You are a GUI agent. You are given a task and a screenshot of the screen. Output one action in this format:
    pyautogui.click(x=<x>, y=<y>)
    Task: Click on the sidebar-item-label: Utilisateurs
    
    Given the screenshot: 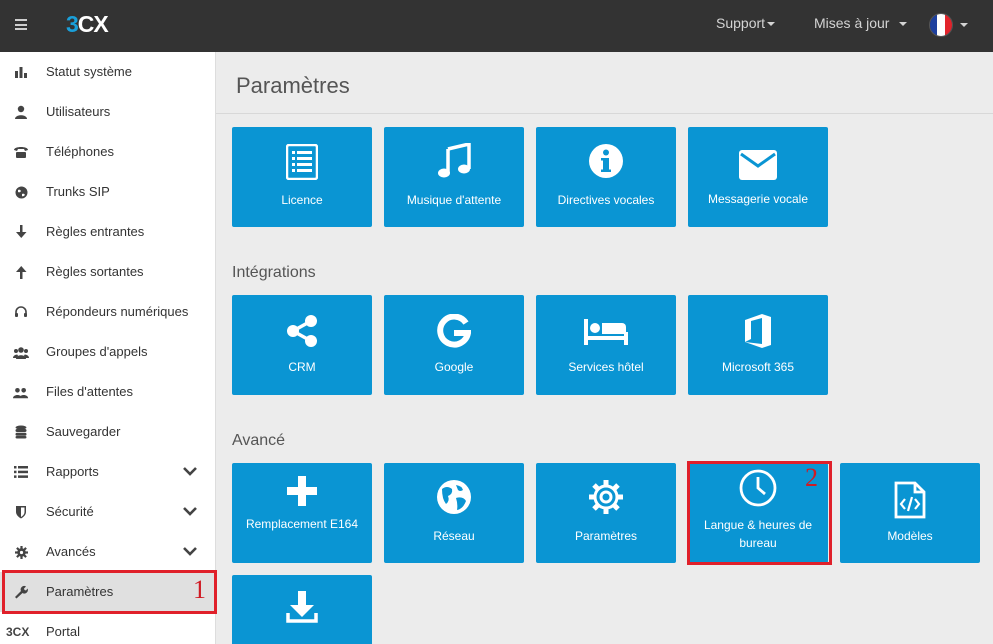 What is the action you would take?
    pyautogui.click(x=78, y=111)
    